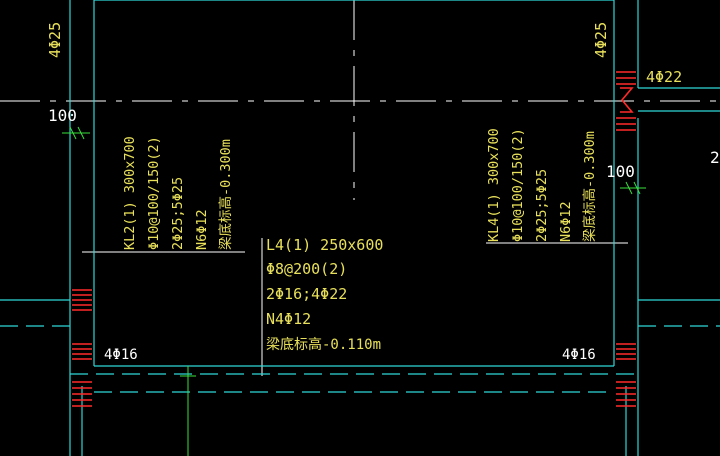  What do you see at coordinates (566, 221) in the screenshot?
I see `kl4-line-4: N6Φ12` at bounding box center [566, 221].